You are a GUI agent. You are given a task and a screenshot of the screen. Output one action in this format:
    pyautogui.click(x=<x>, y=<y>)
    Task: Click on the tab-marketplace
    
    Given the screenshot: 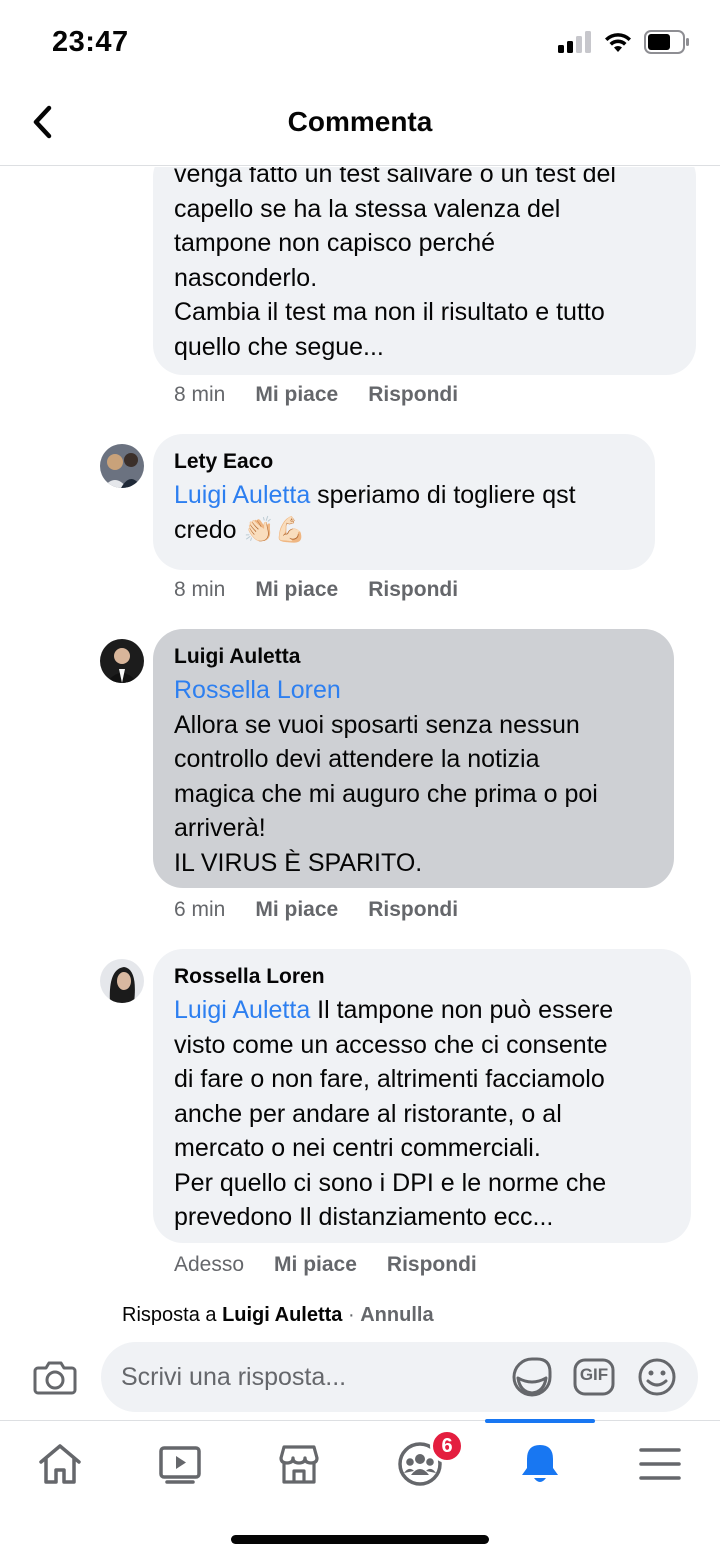 What is the action you would take?
    pyautogui.click(x=299, y=1464)
    